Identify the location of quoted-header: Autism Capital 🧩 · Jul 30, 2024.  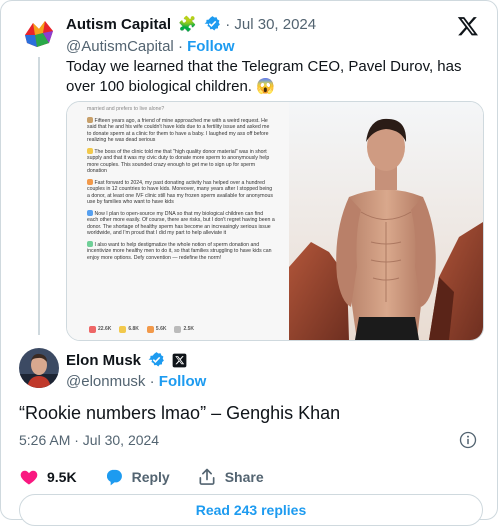
(191, 25).